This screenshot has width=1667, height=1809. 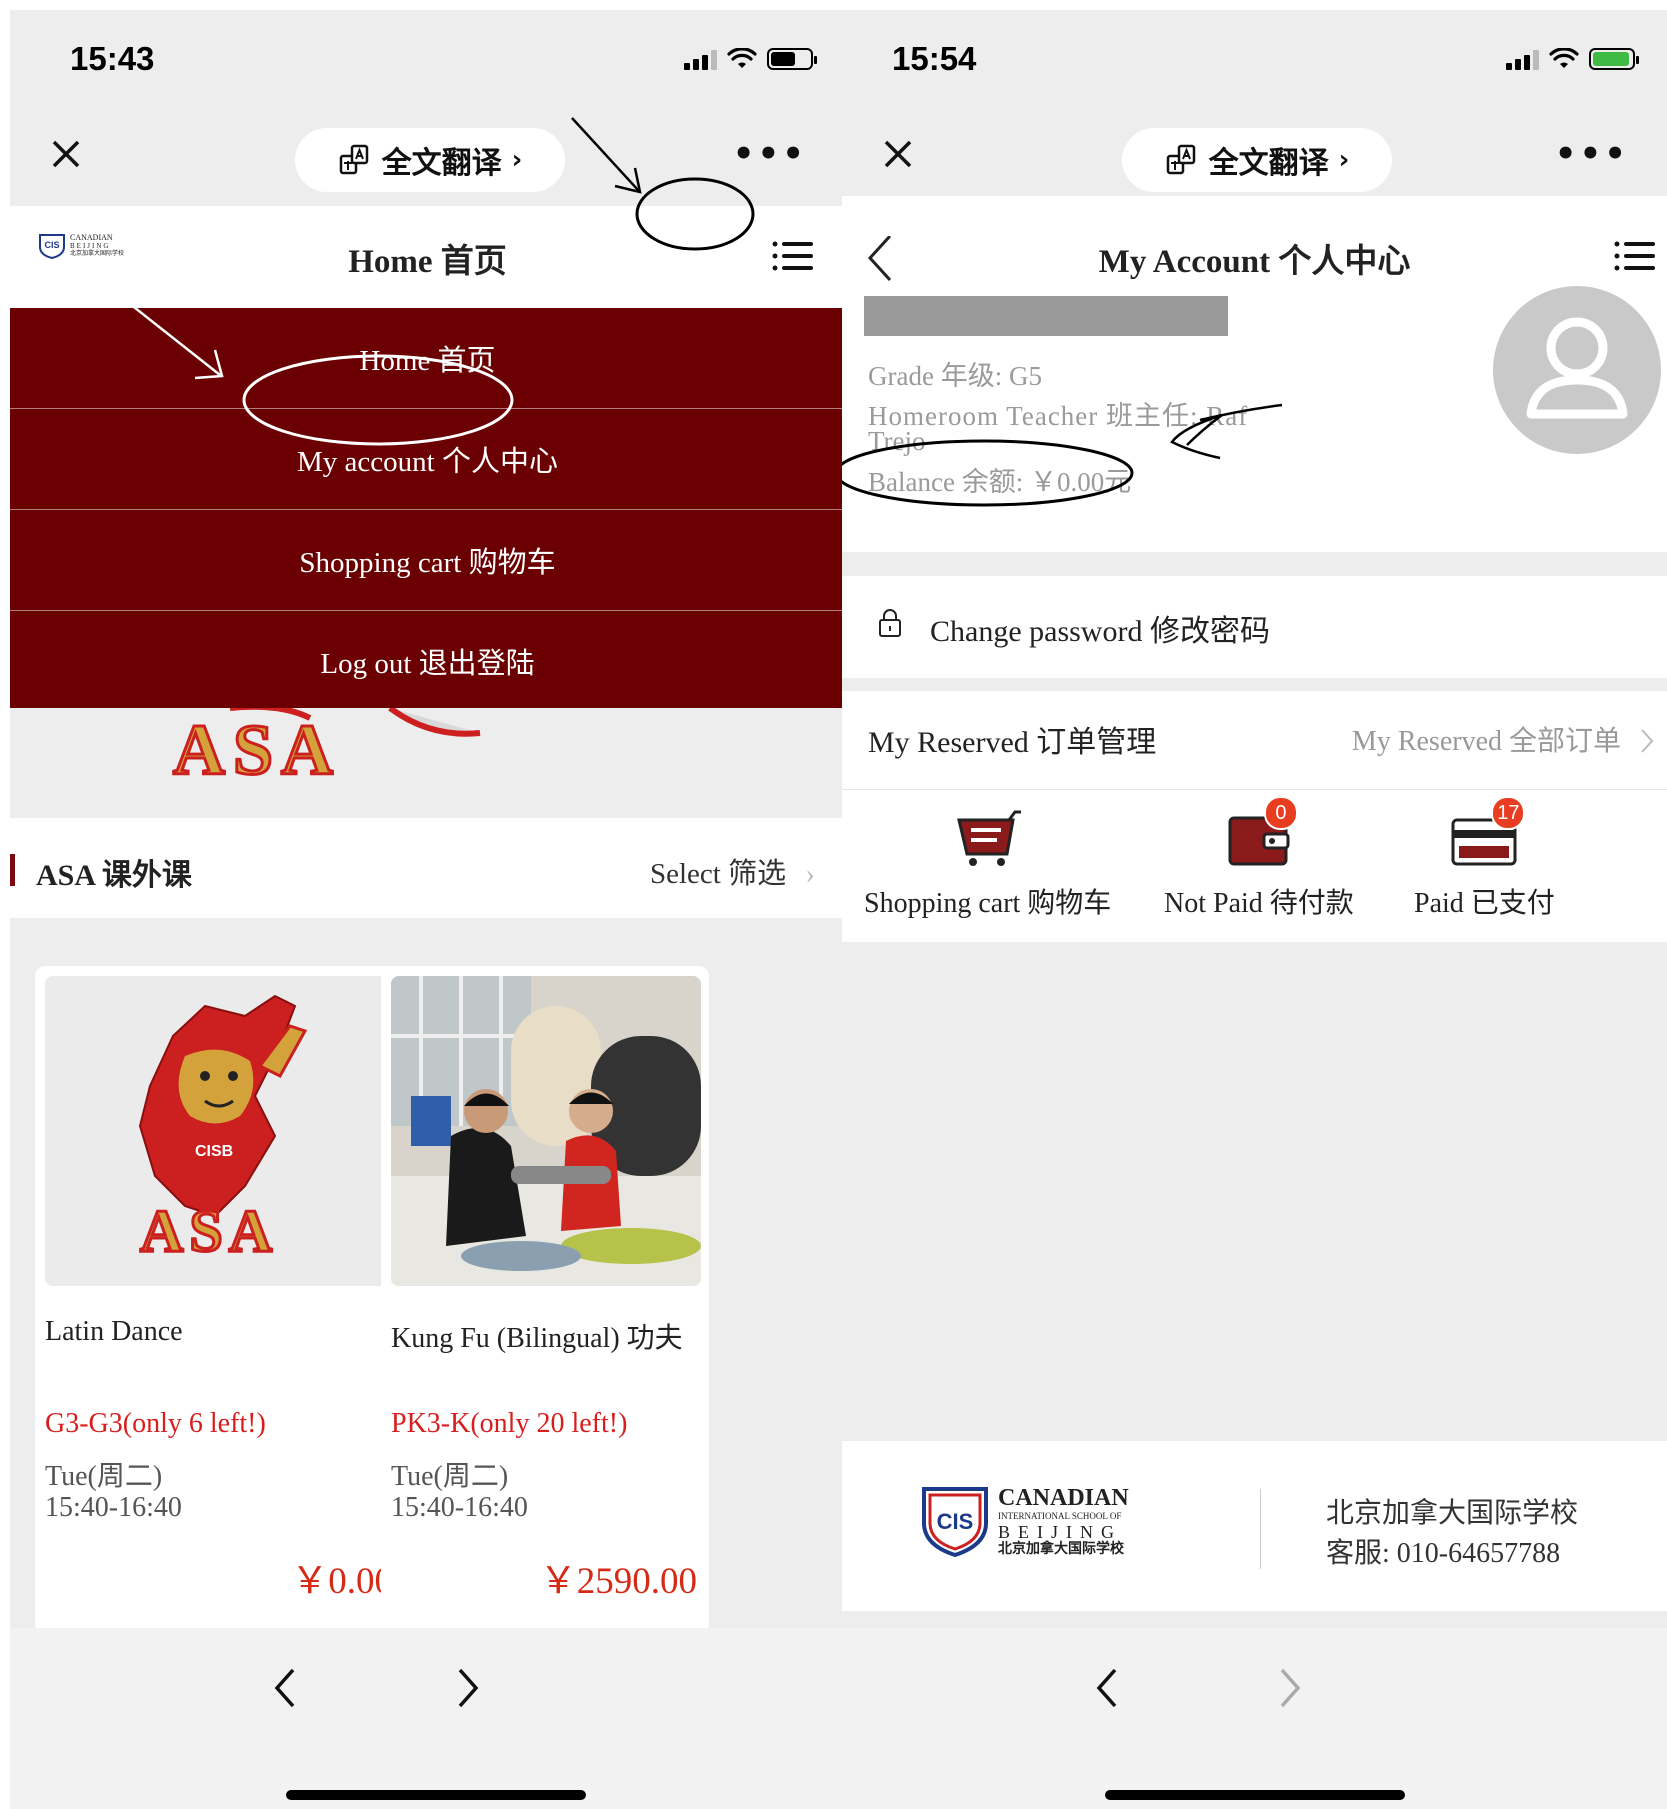 I want to click on page-title: Home 首页, so click(x=427, y=262).